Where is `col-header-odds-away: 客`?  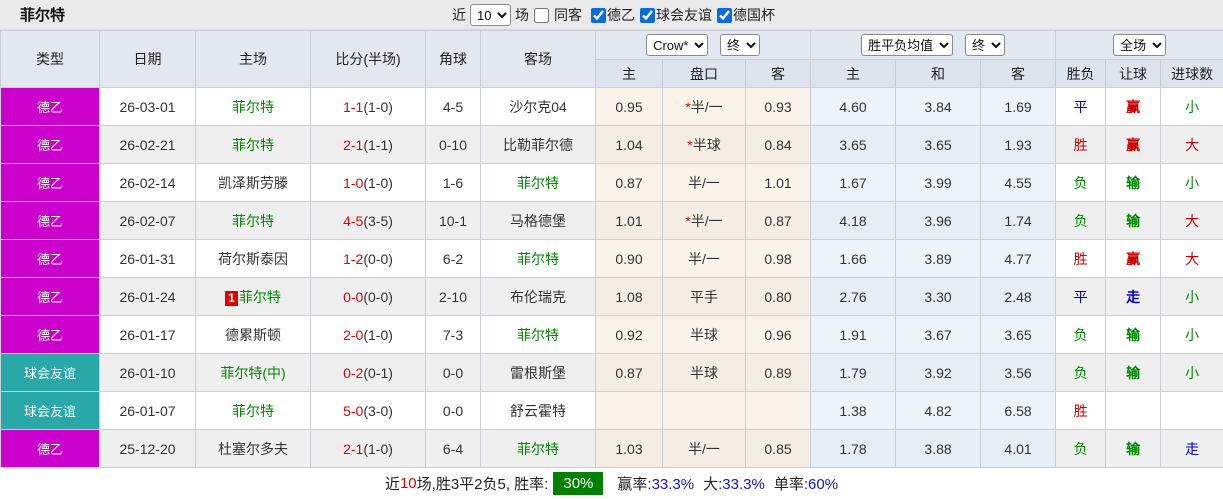 col-header-odds-away: 客 is located at coordinates (778, 74).